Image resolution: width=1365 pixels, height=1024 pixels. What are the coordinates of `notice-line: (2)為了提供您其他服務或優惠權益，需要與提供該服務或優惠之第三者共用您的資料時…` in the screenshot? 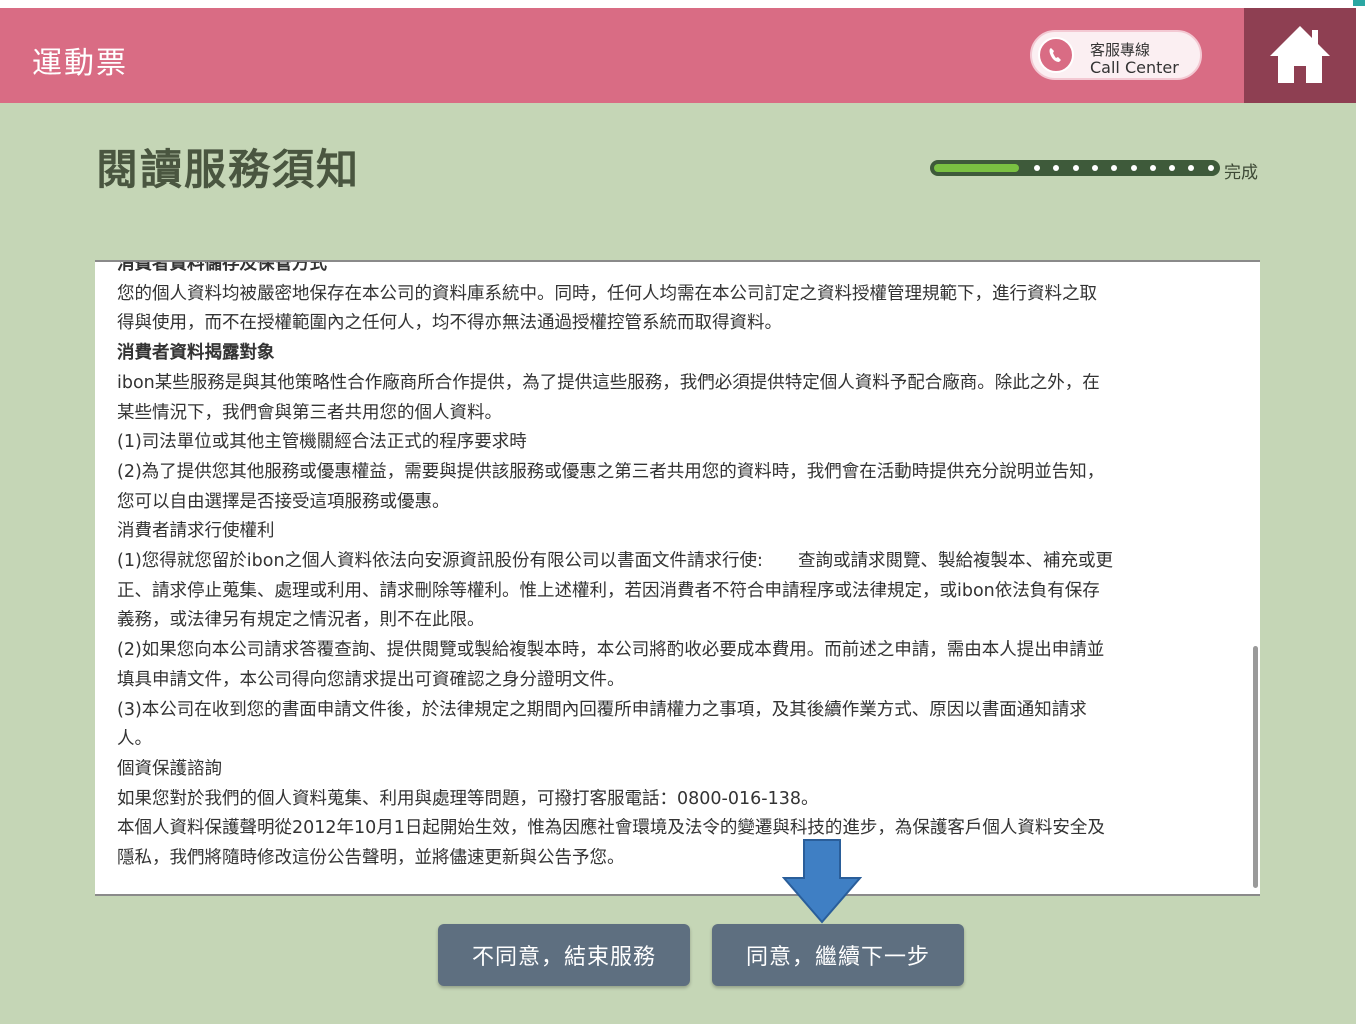 It's located at (611, 471).